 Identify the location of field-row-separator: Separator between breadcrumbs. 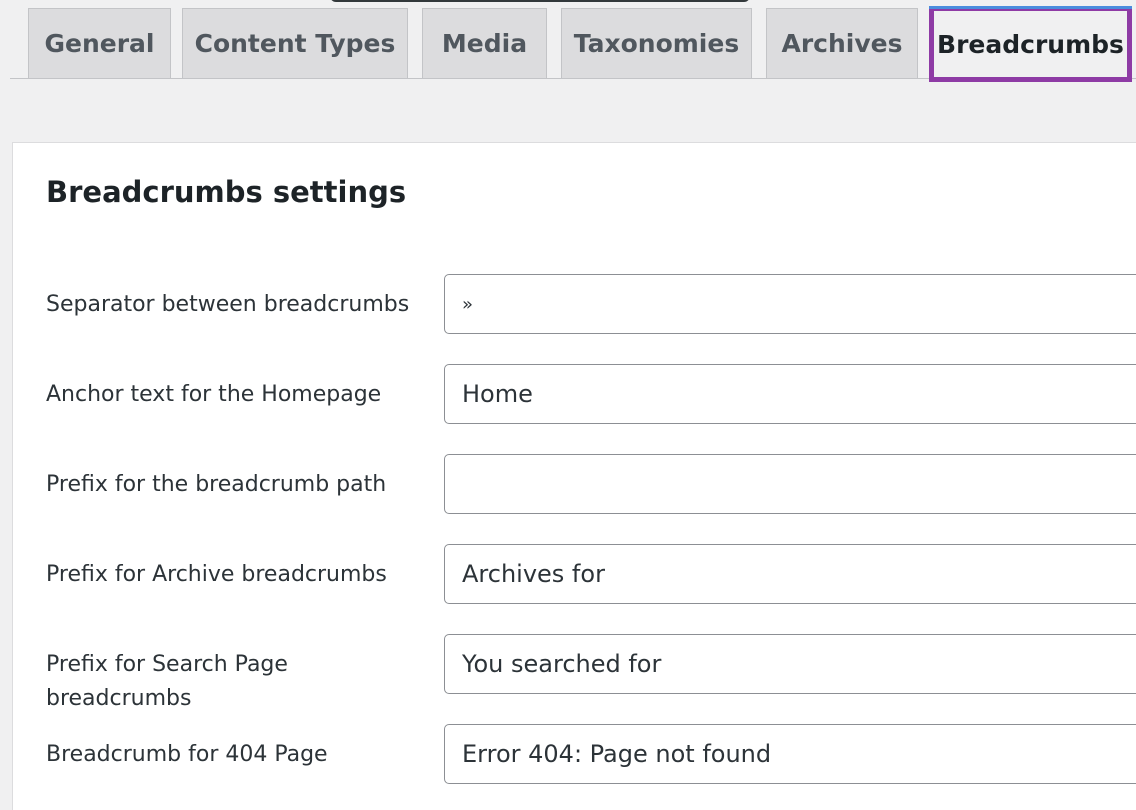
(591, 311).